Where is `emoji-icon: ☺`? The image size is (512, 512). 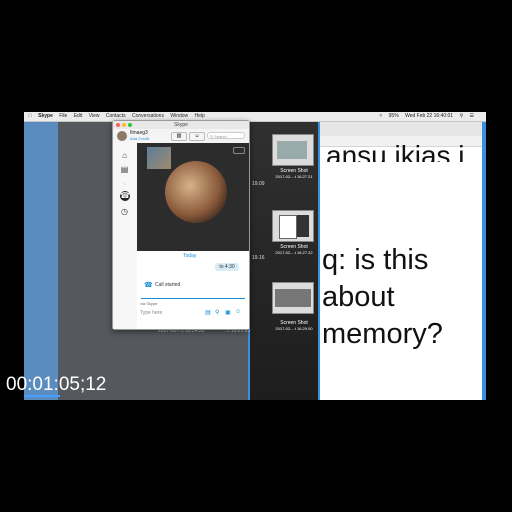
emoji-icon: ☺ is located at coordinates (238, 312).